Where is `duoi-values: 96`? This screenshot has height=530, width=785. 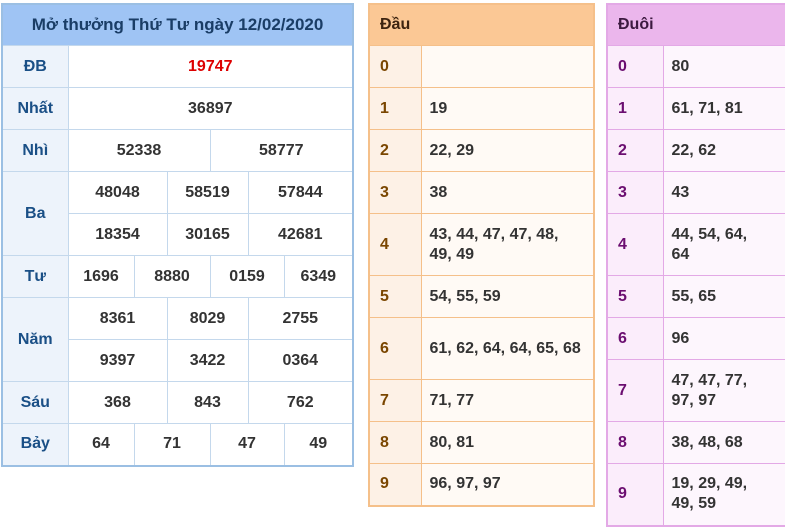
duoi-values: 96 is located at coordinates (723, 338).